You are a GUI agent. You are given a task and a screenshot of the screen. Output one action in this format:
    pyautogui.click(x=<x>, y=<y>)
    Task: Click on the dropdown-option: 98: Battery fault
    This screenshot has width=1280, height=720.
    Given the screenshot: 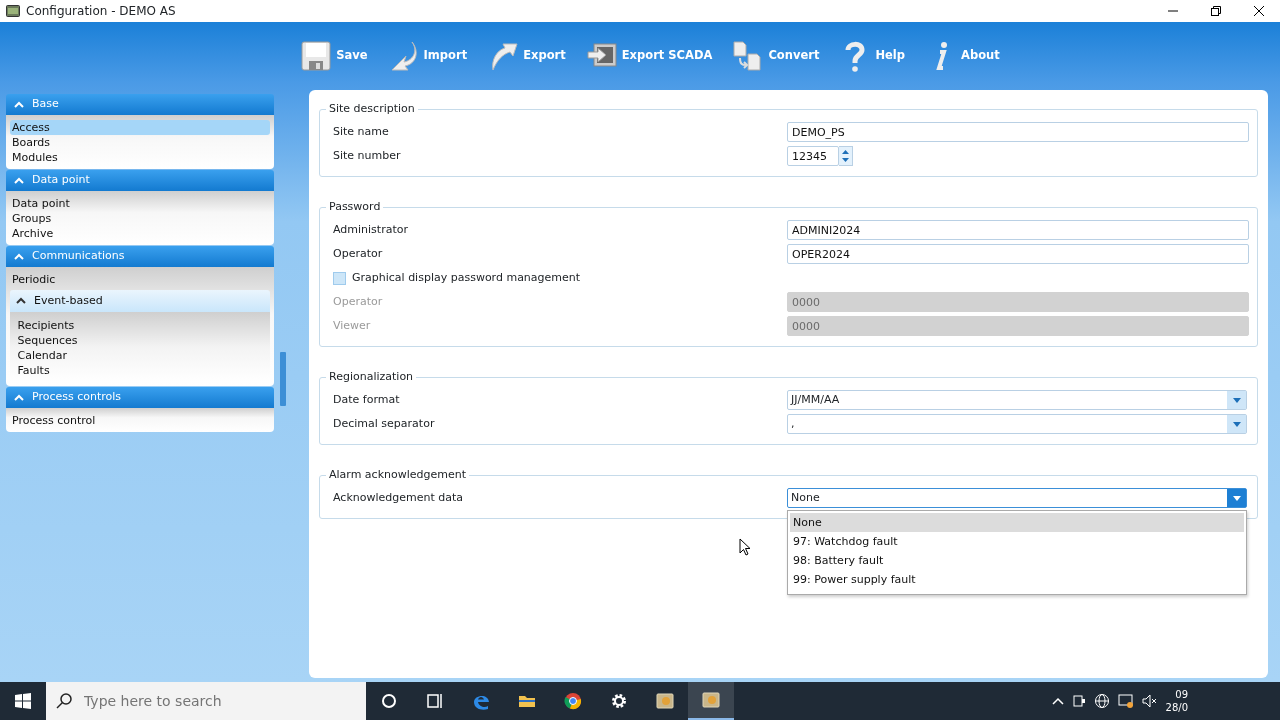 What is the action you would take?
    pyautogui.click(x=1017, y=560)
    